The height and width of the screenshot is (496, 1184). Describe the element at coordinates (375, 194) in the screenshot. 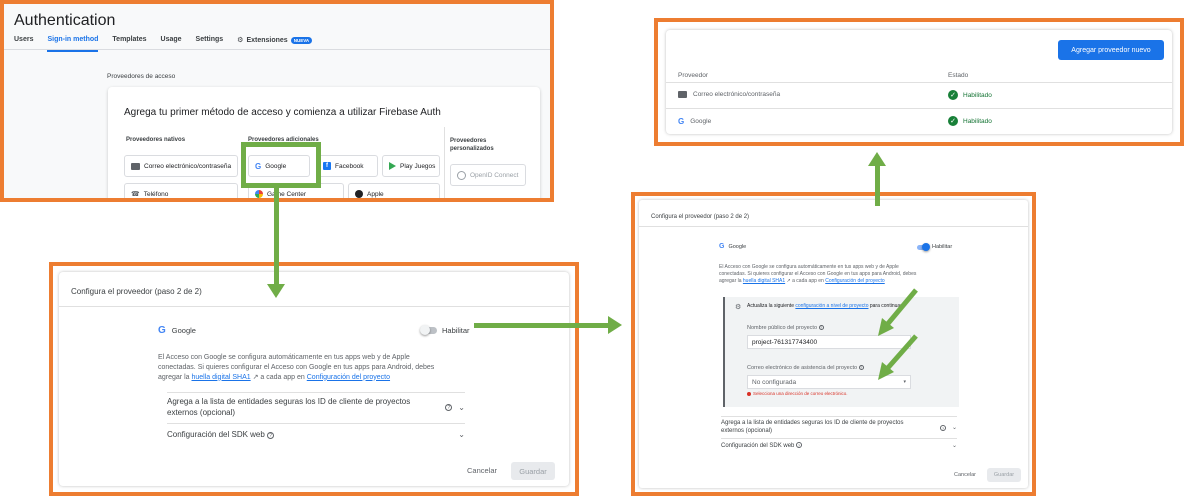

I see `provider-label: Apple` at that location.